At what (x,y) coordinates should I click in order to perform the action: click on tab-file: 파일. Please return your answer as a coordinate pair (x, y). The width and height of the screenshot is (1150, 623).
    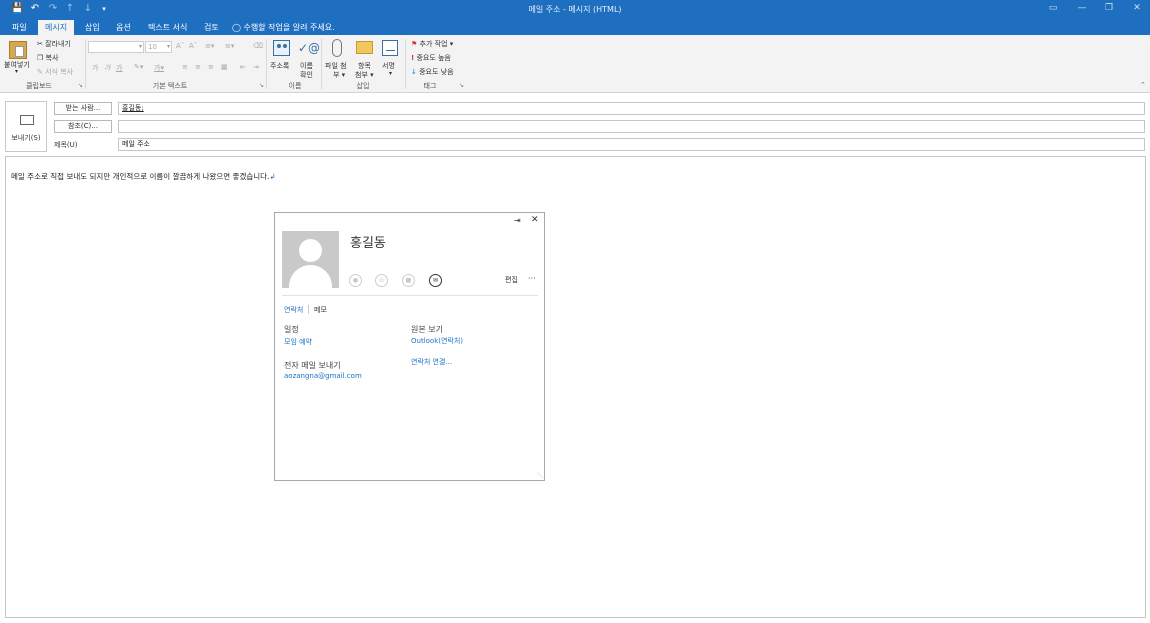
    Looking at the image, I should click on (19, 27).